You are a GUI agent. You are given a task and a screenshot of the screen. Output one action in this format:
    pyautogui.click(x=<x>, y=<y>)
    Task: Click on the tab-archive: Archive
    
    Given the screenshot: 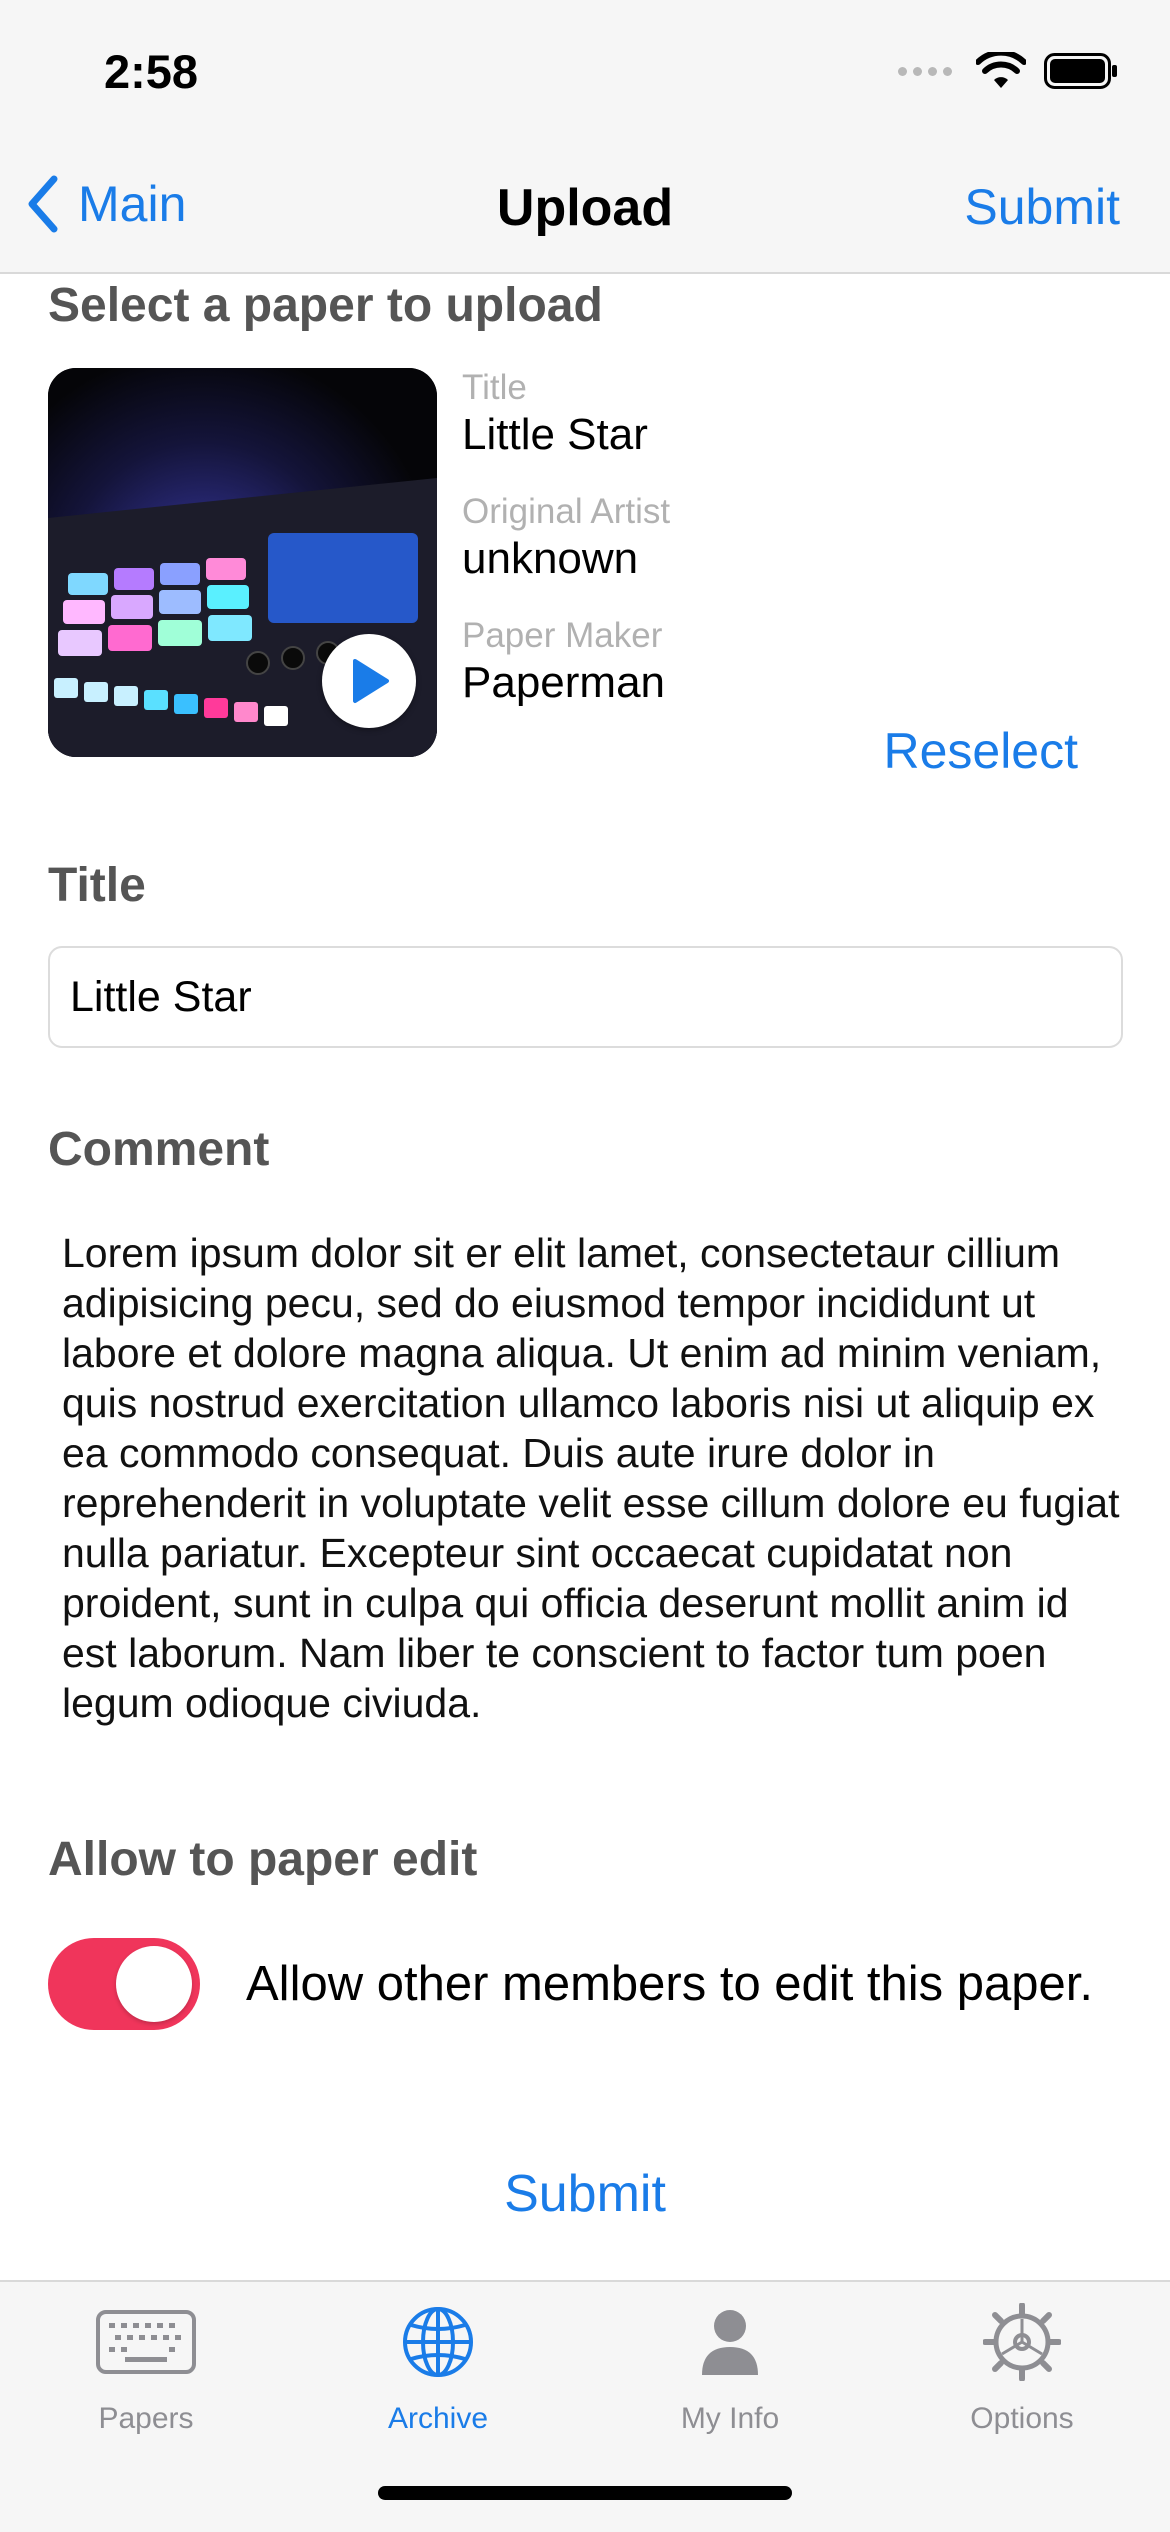 What is the action you would take?
    pyautogui.click(x=438, y=2369)
    